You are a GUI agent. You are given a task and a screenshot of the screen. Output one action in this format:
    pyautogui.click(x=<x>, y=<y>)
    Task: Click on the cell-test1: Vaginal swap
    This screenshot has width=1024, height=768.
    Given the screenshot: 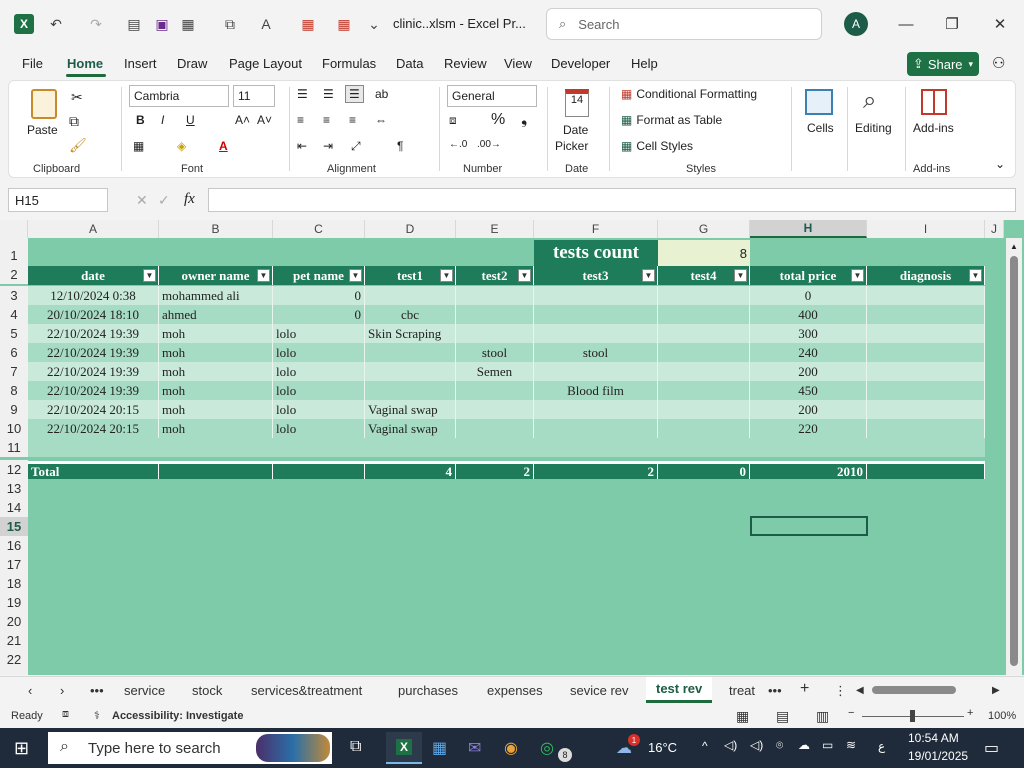 What is the action you would take?
    pyautogui.click(x=410, y=409)
    